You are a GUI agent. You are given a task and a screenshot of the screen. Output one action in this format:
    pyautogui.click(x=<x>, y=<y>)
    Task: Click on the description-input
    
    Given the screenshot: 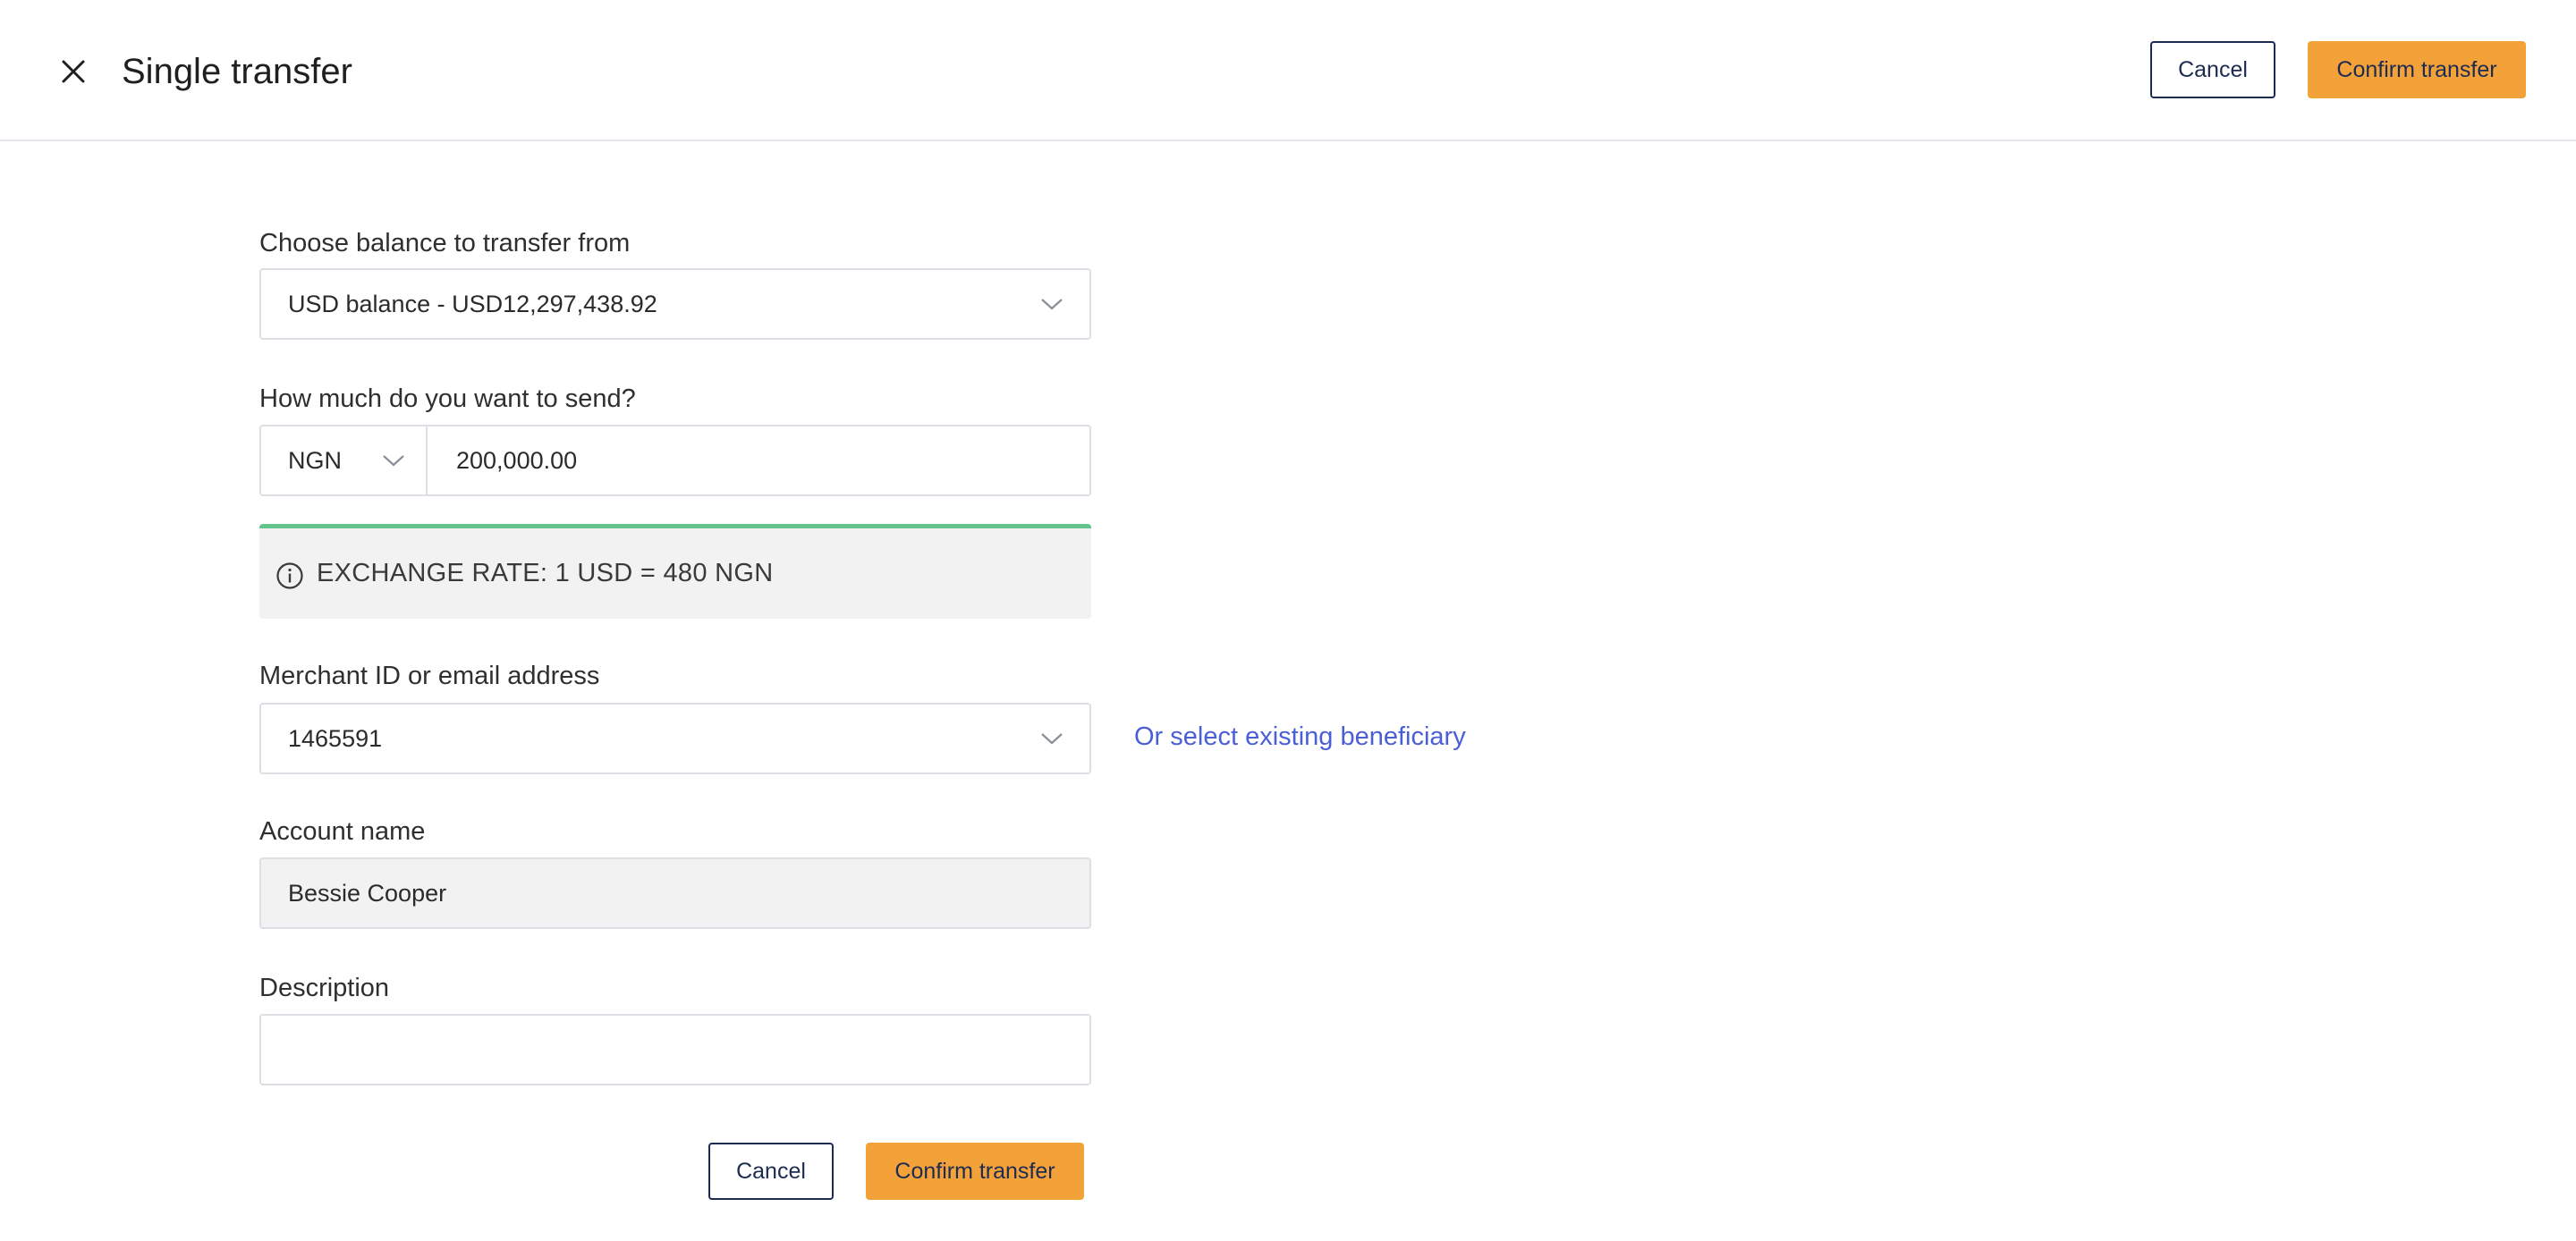 What is the action you would take?
    pyautogui.click(x=675, y=1049)
    